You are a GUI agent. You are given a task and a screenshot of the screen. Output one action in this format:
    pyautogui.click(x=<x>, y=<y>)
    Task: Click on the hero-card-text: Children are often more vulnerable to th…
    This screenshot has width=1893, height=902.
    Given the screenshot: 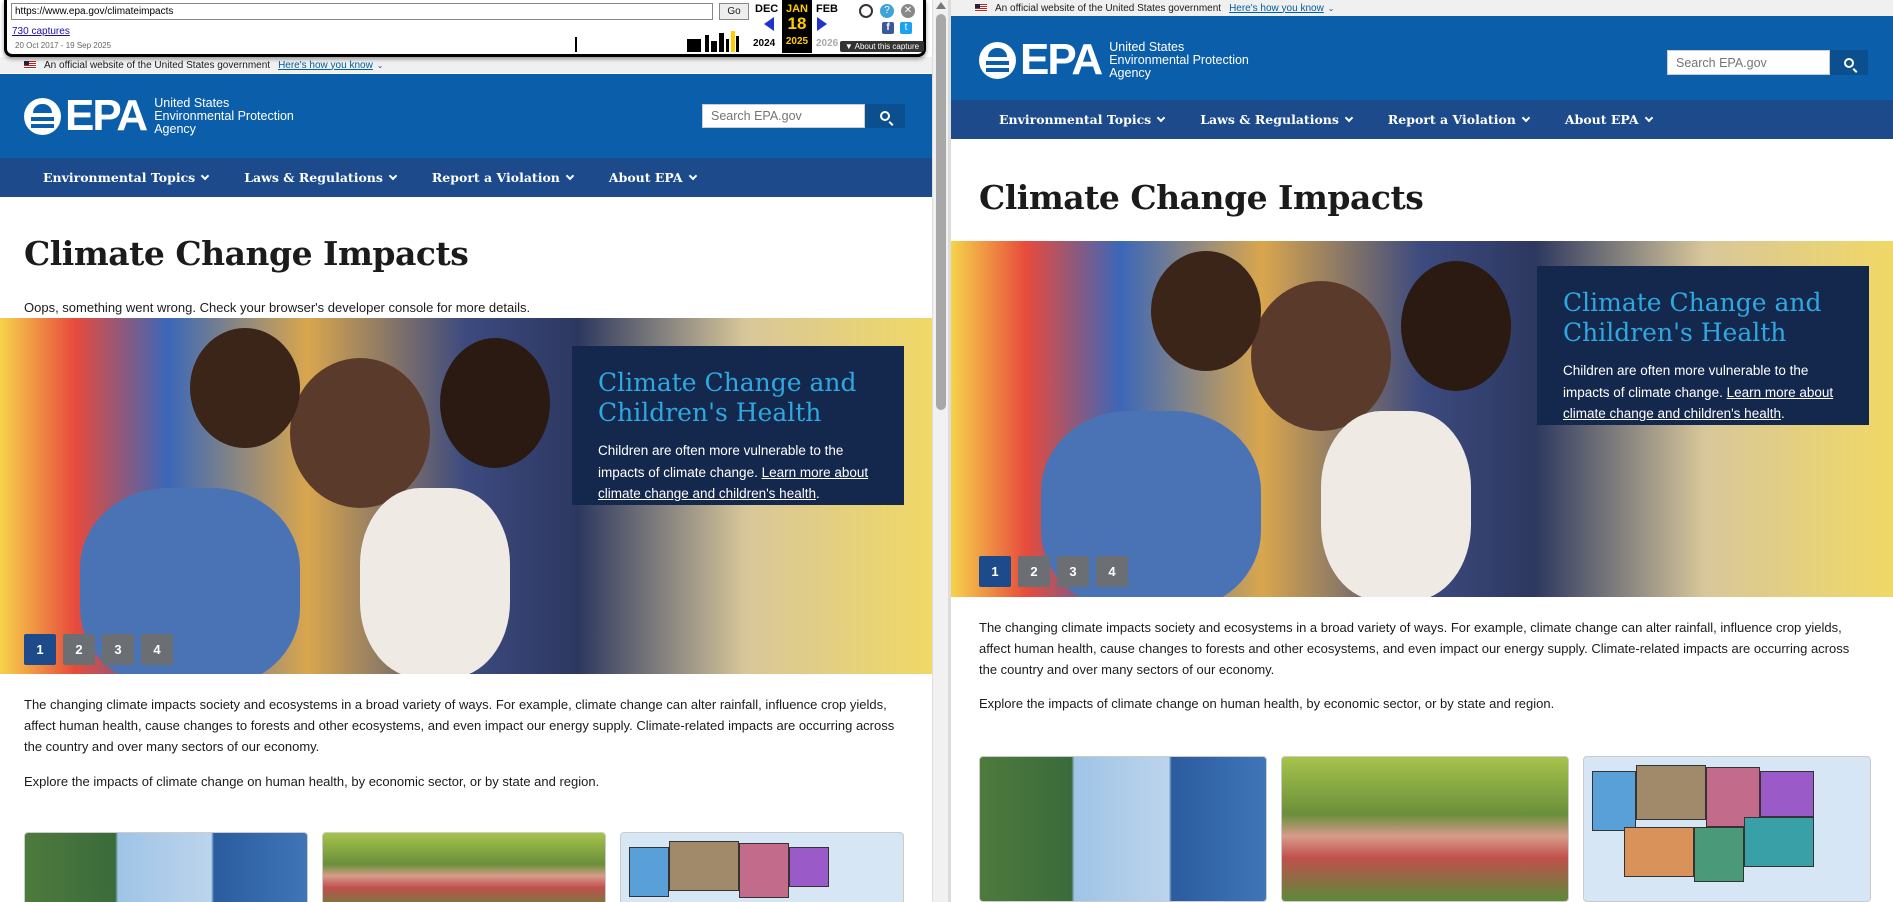 What is the action you would take?
    pyautogui.click(x=733, y=472)
    